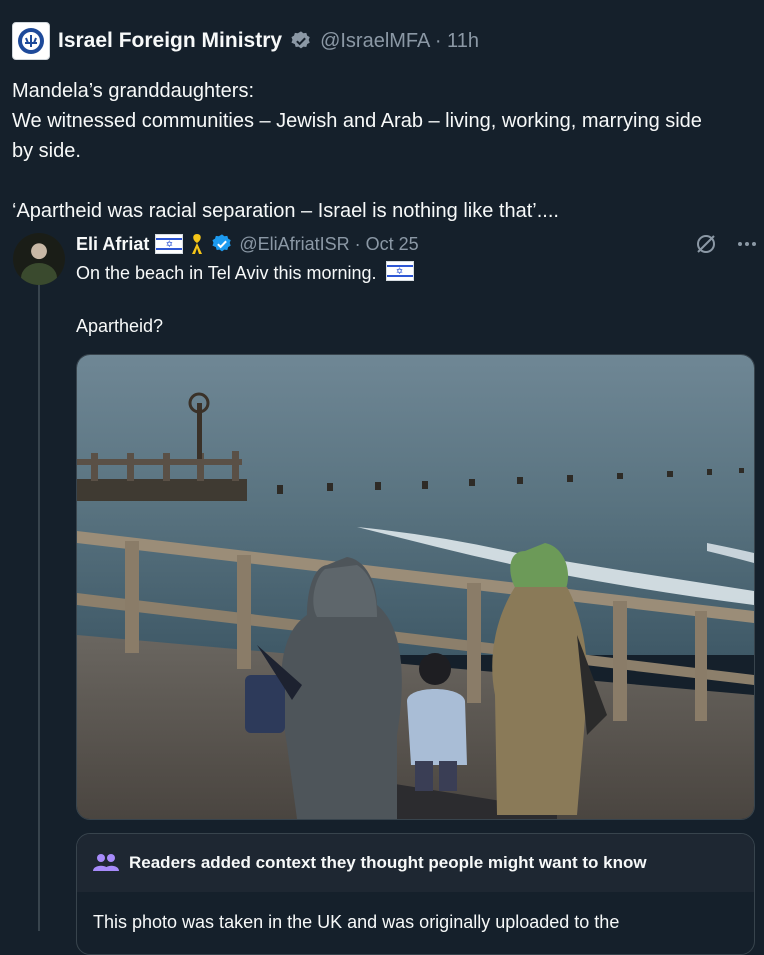 This screenshot has width=764, height=955. I want to click on menorah-emblem-icon, so click(31, 41).